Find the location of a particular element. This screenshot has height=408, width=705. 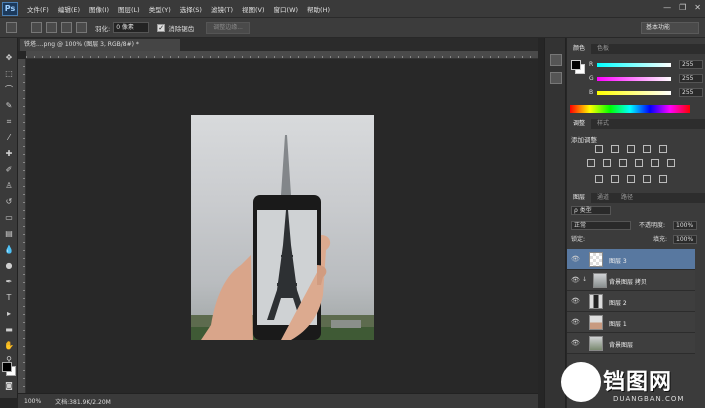

subtract-selection-icon is located at coordinates (66, 27).